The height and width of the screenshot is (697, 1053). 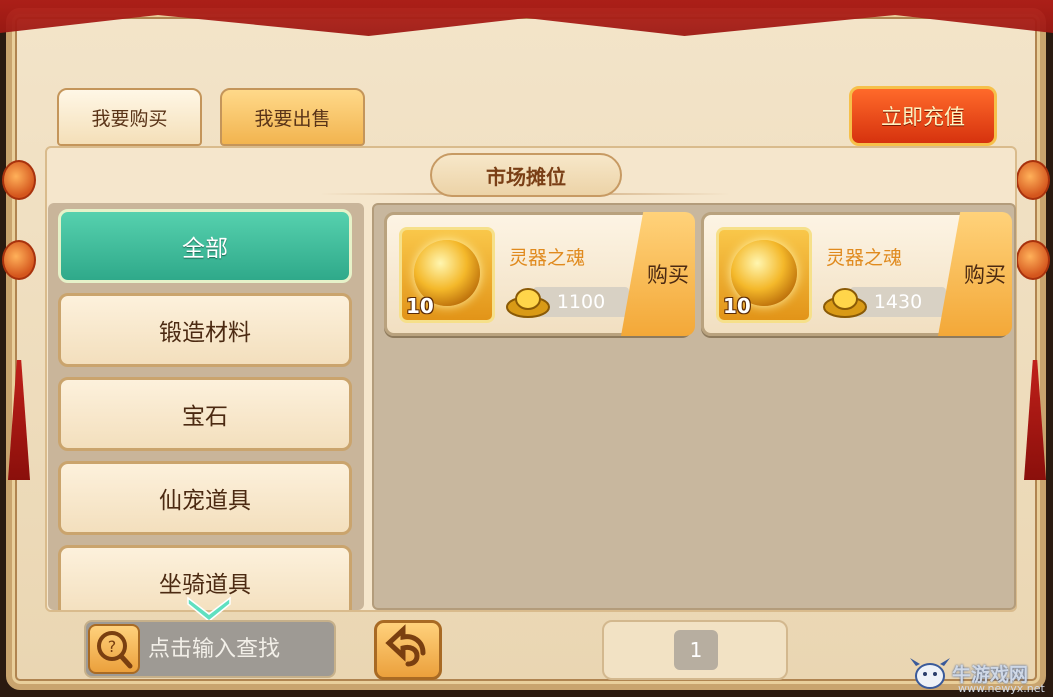 What do you see at coordinates (209, 608) in the screenshot?
I see `chevron-down-icon` at bounding box center [209, 608].